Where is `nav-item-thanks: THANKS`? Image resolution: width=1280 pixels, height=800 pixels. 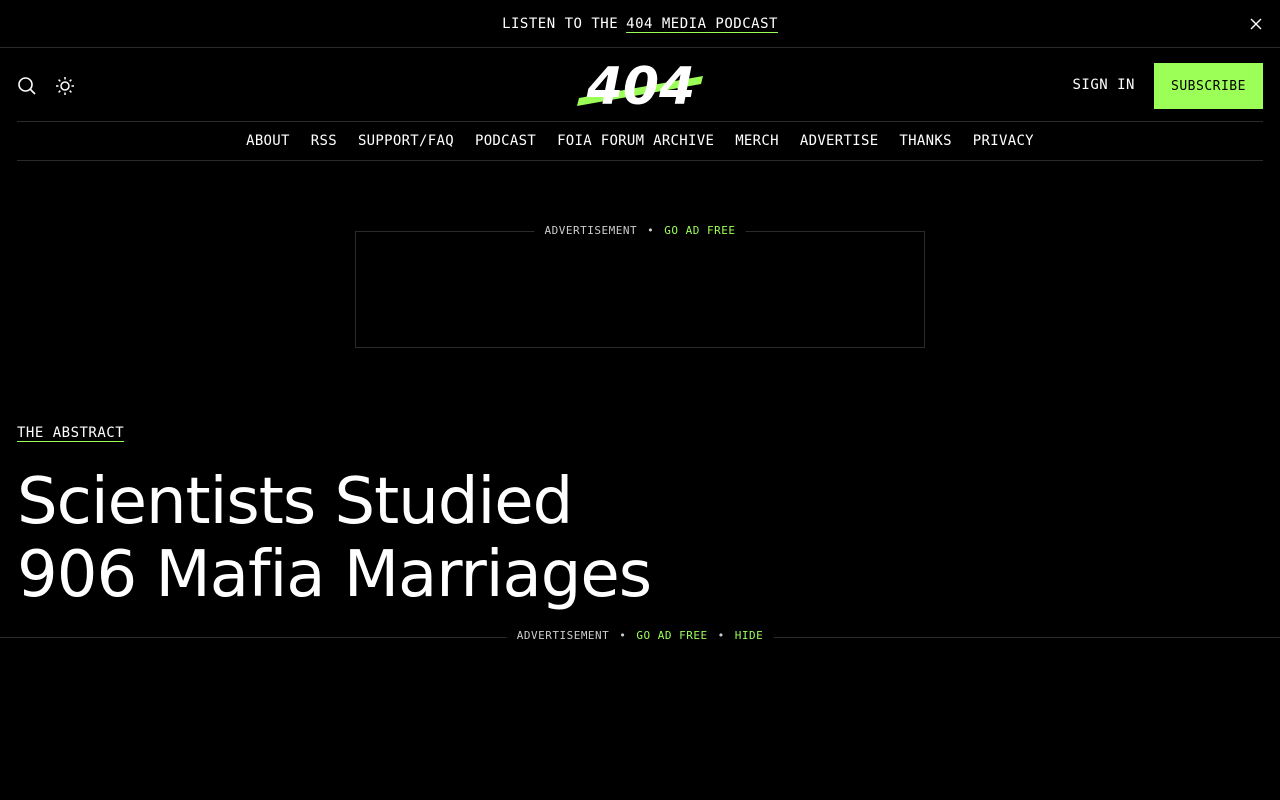 nav-item-thanks: THANKS is located at coordinates (925, 141).